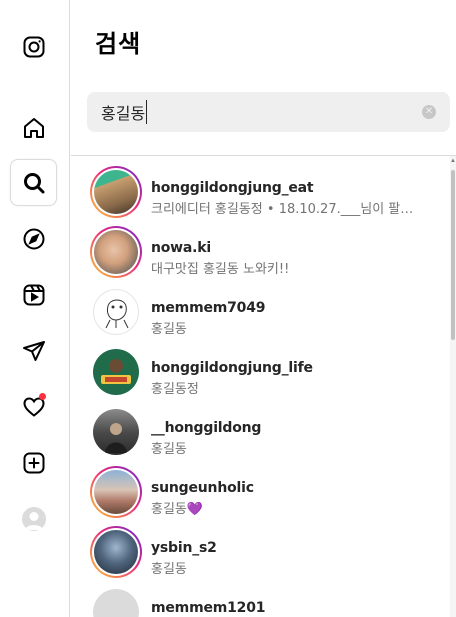 The height and width of the screenshot is (617, 456). I want to click on result-row: honggildongjung_life 홍길동정, so click(260, 370).